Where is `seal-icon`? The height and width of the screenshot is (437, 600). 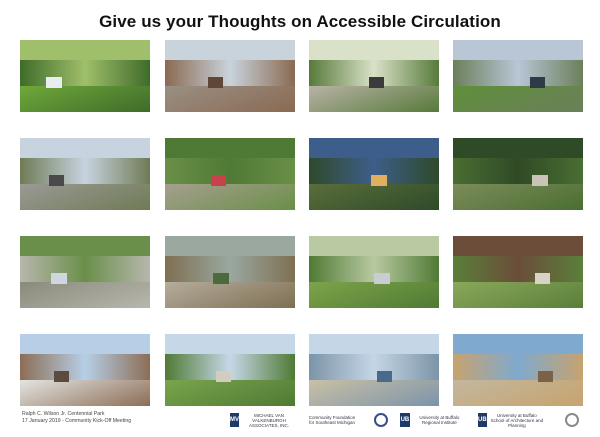 seal-icon is located at coordinates (381, 420).